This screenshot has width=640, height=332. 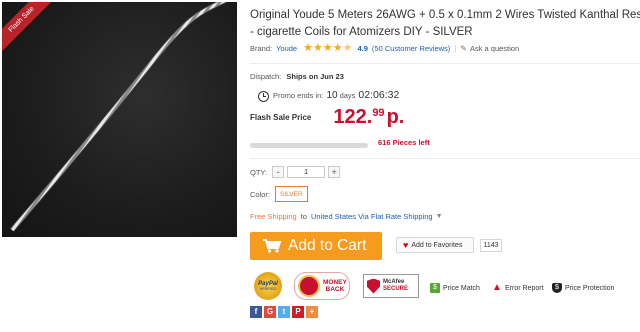 What do you see at coordinates (327, 117) in the screenshot?
I see `flash-price-row: Flash Sale Price 122. 99 p.` at bounding box center [327, 117].